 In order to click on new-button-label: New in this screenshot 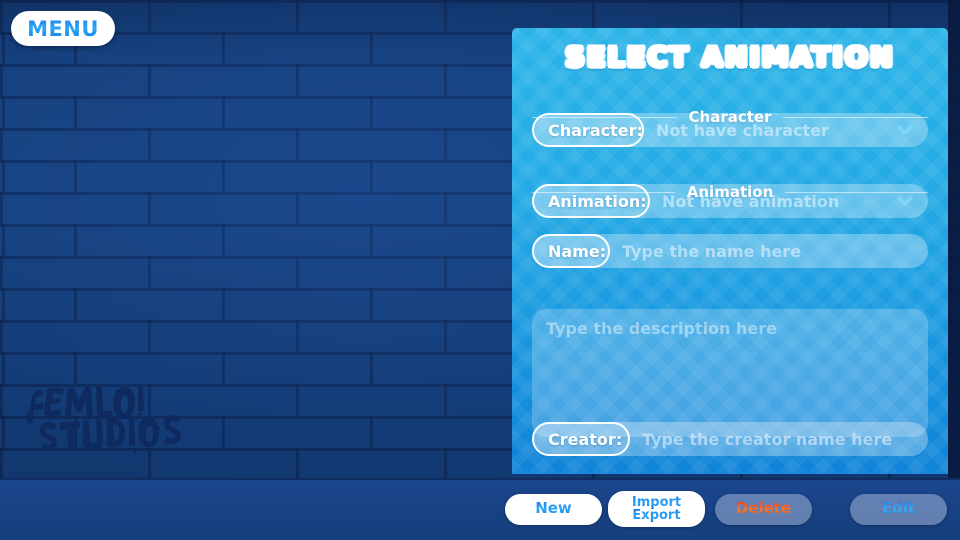, I will do `click(553, 508)`.